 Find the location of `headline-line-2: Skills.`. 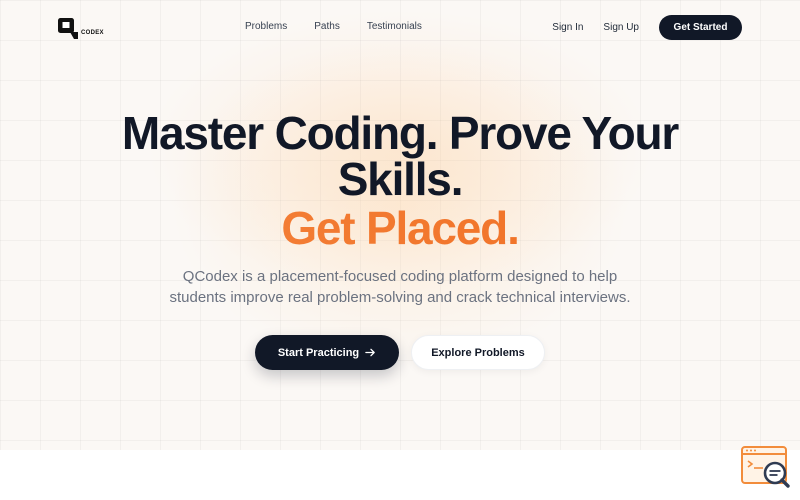

headline-line-2: Skills. is located at coordinates (400, 179).